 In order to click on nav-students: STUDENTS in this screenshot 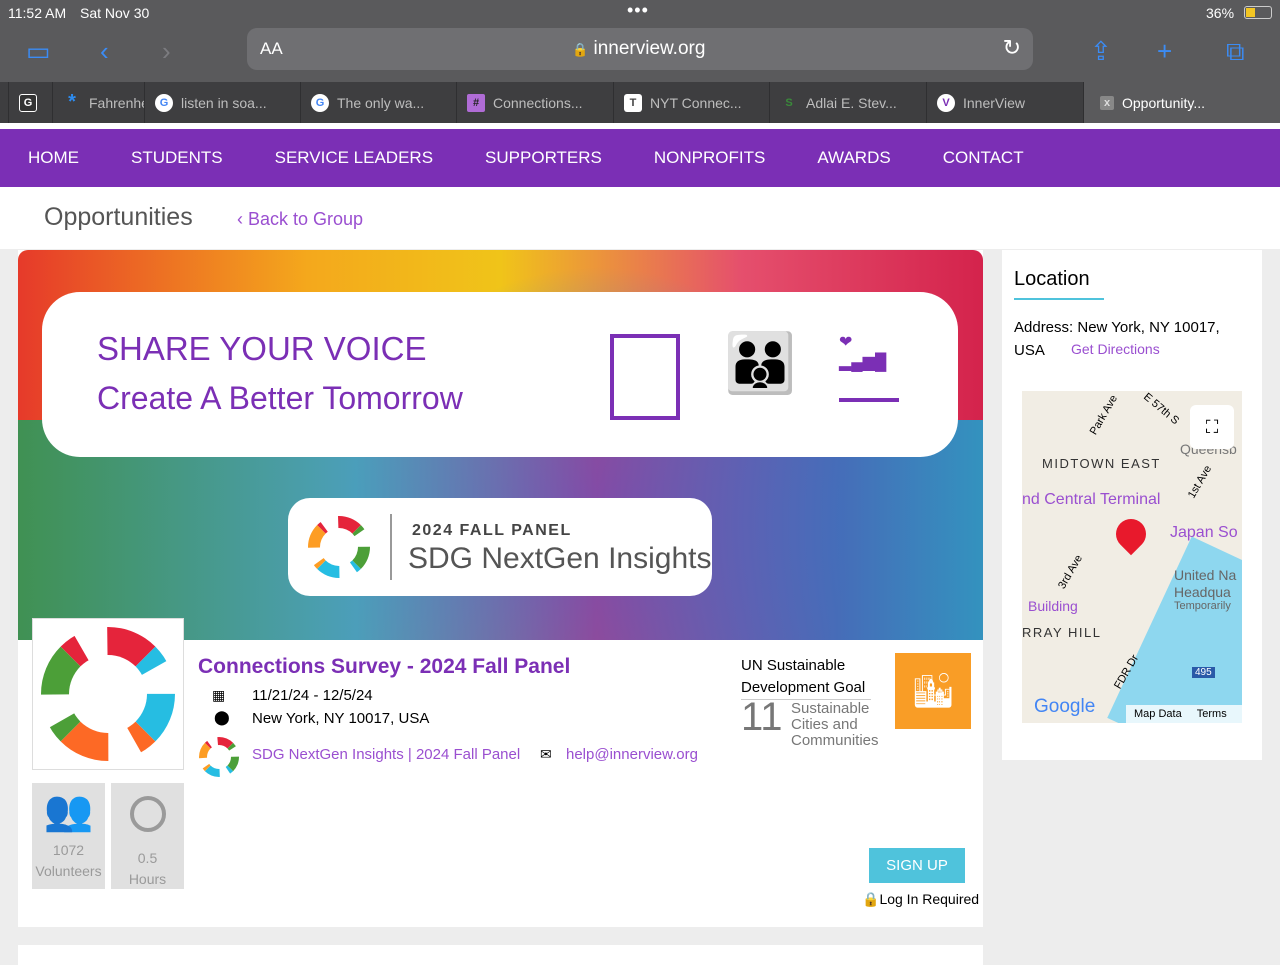, I will do `click(177, 158)`.